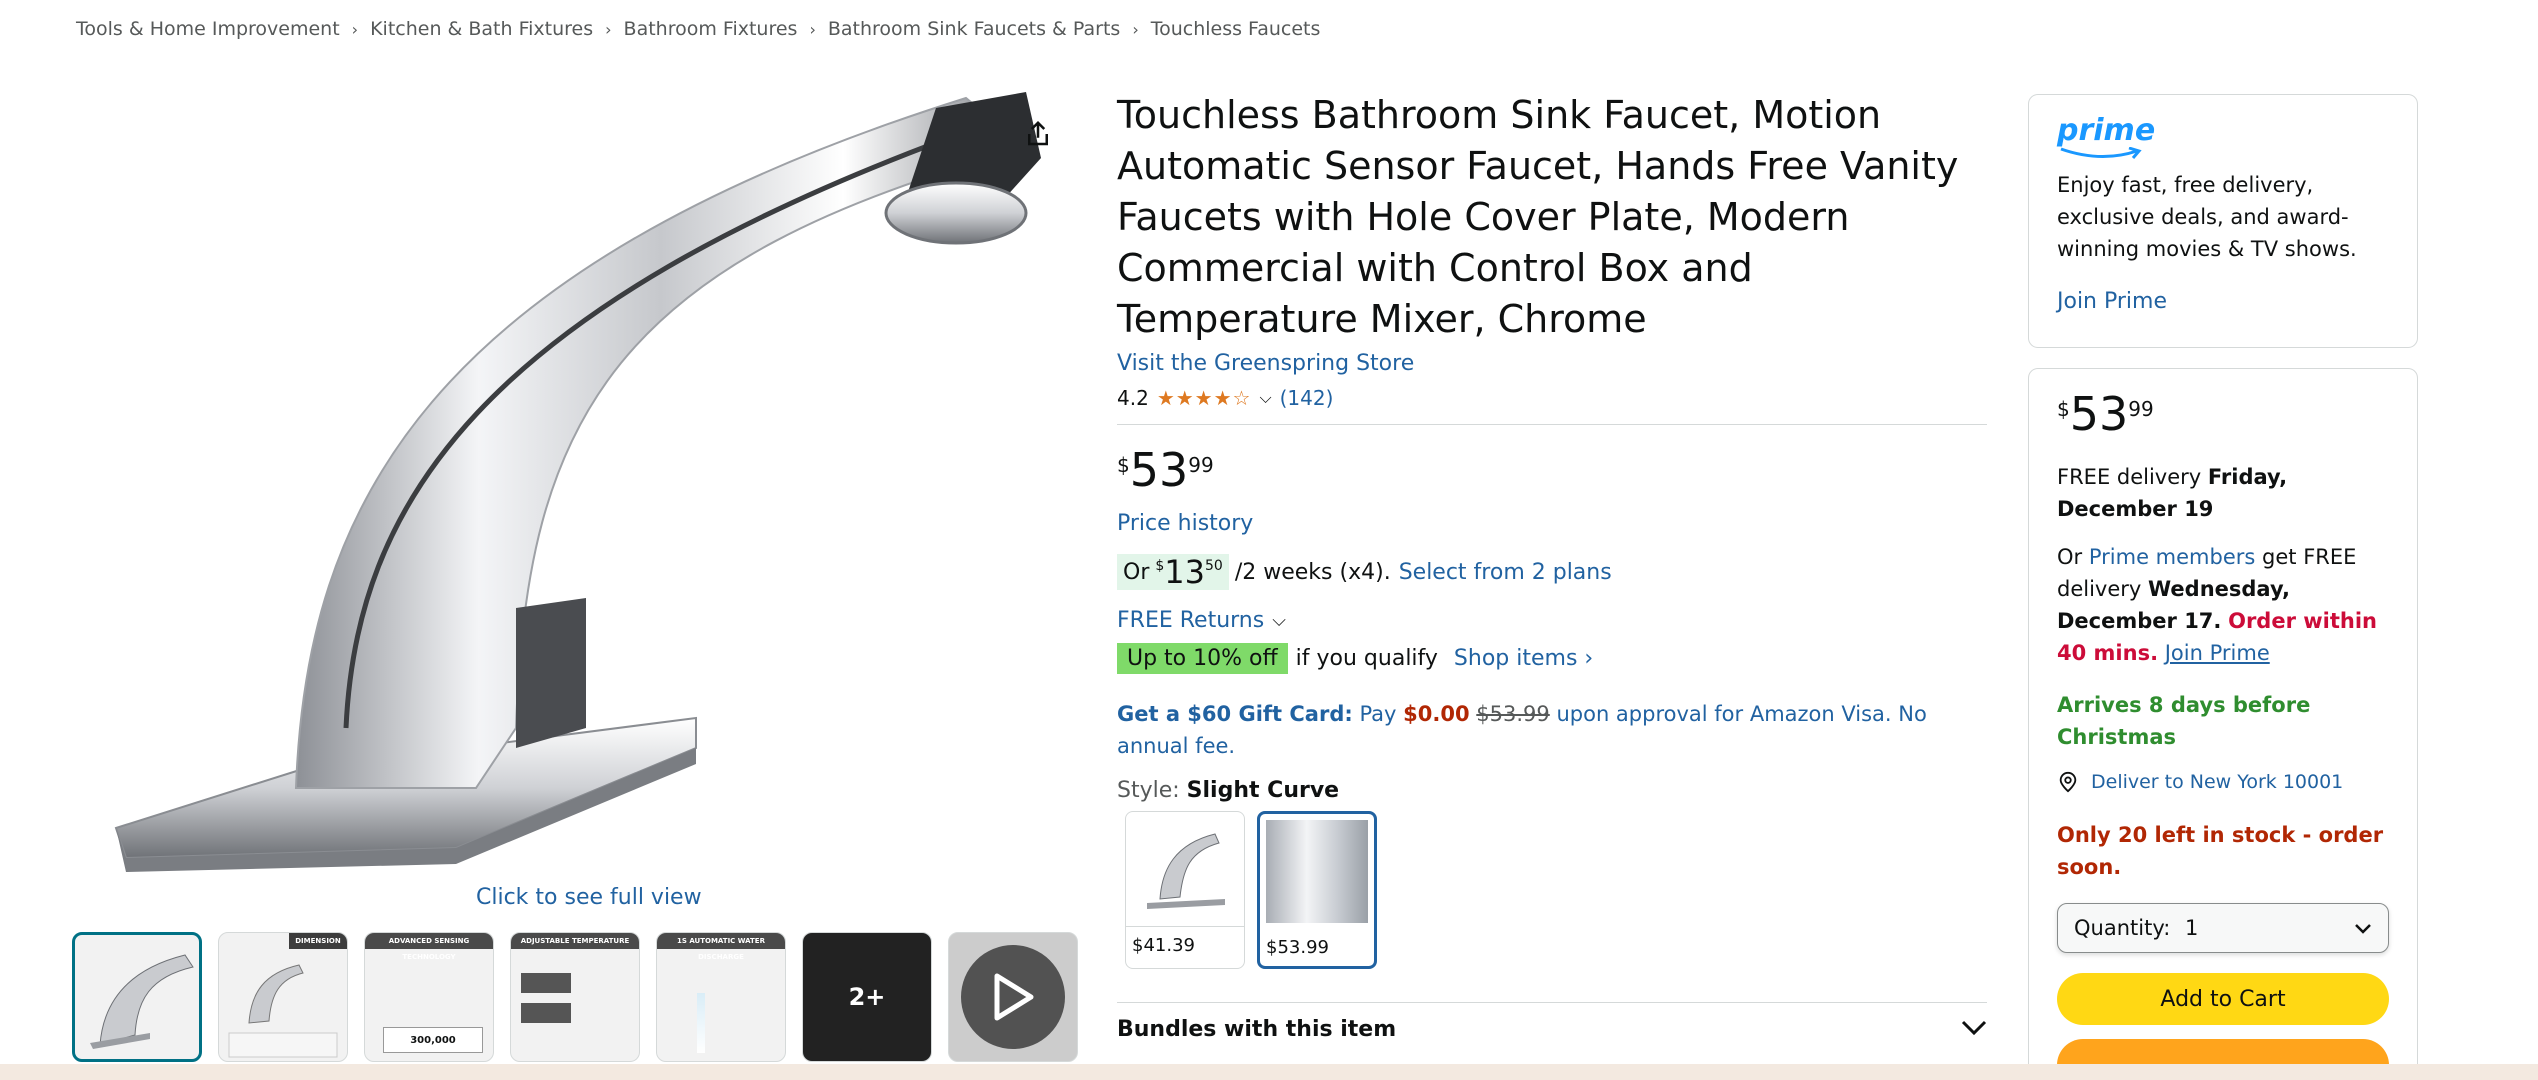 The width and height of the screenshot is (2538, 1080). I want to click on thumbnail-label: ADJUSTABLE TEMPERATURE, so click(575, 941).